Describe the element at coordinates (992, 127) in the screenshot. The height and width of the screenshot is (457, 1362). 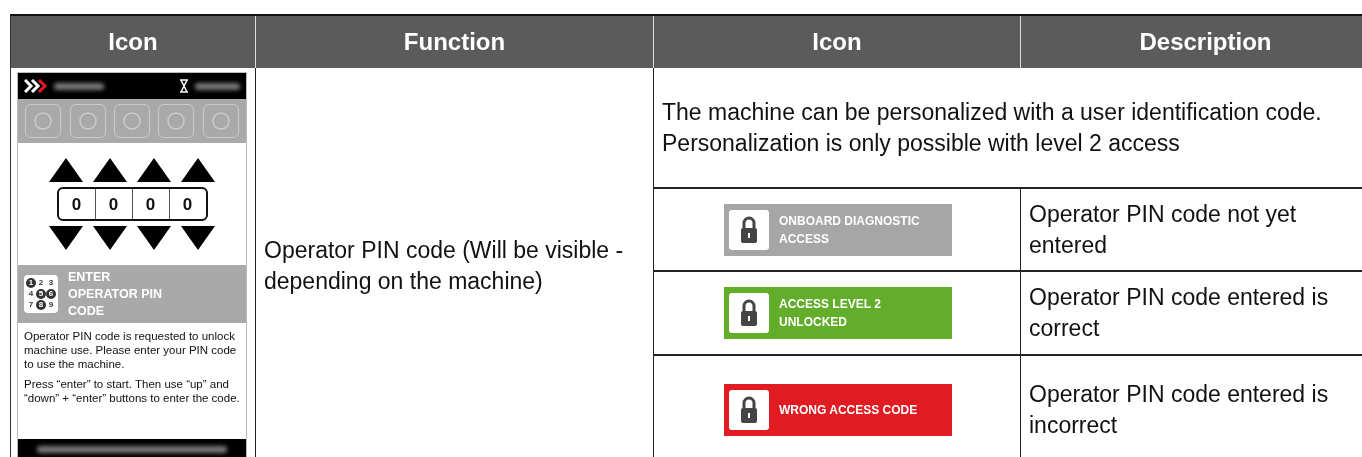
I see `intro-text: The machine can be personalized with a user identification code. Personalization is only possible with level 2 access` at that location.